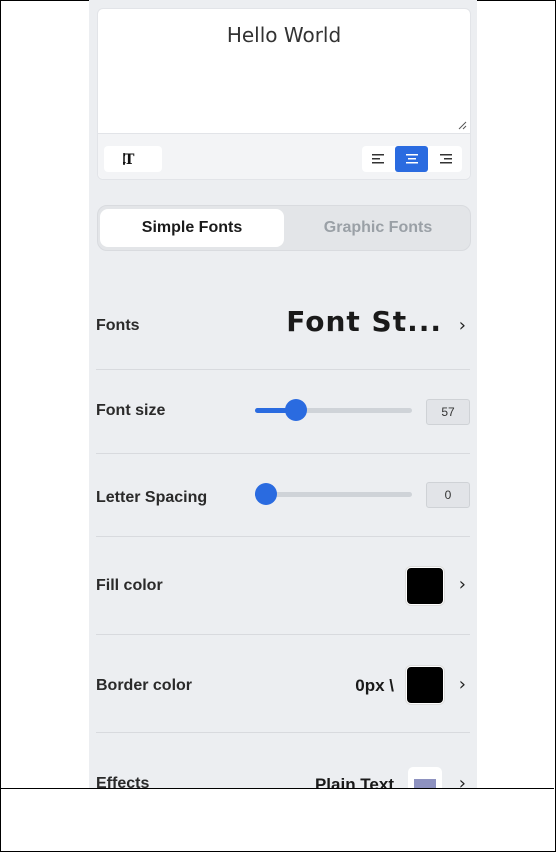 Image resolution: width=556 pixels, height=852 pixels. What do you see at coordinates (283, 760) in the screenshot?
I see `effects-row: Effects Plain Text ›` at bounding box center [283, 760].